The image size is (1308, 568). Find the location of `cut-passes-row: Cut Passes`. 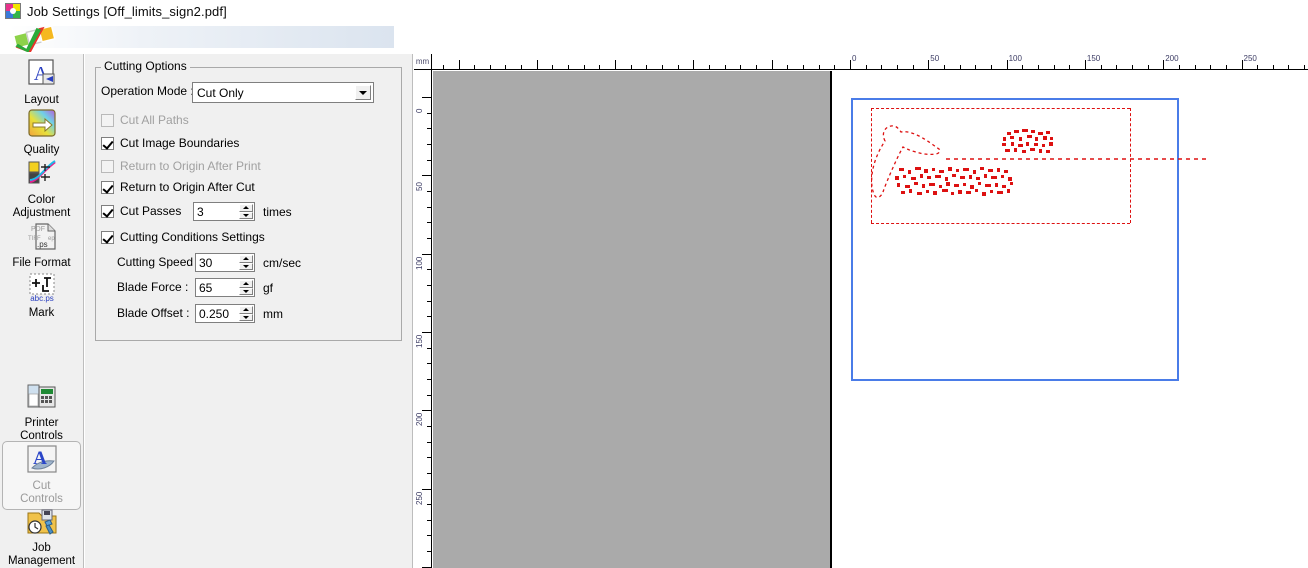

cut-passes-row: Cut Passes is located at coordinates (141, 211).